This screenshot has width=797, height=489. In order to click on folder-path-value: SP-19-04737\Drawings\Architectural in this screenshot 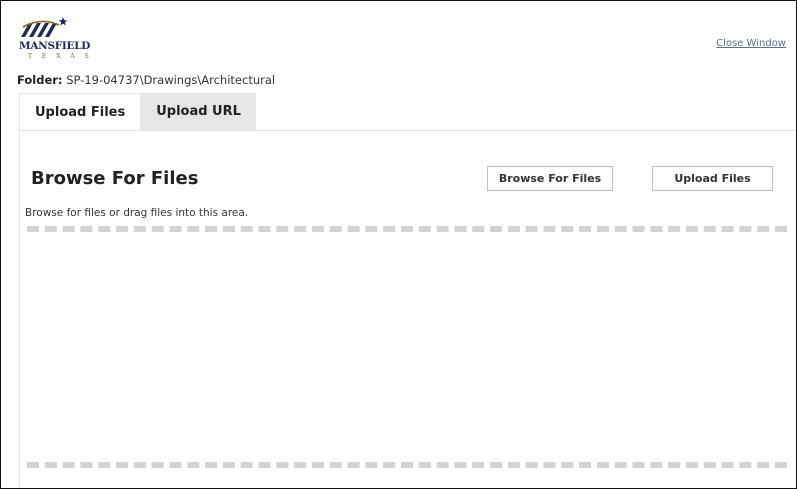, I will do `click(169, 80)`.